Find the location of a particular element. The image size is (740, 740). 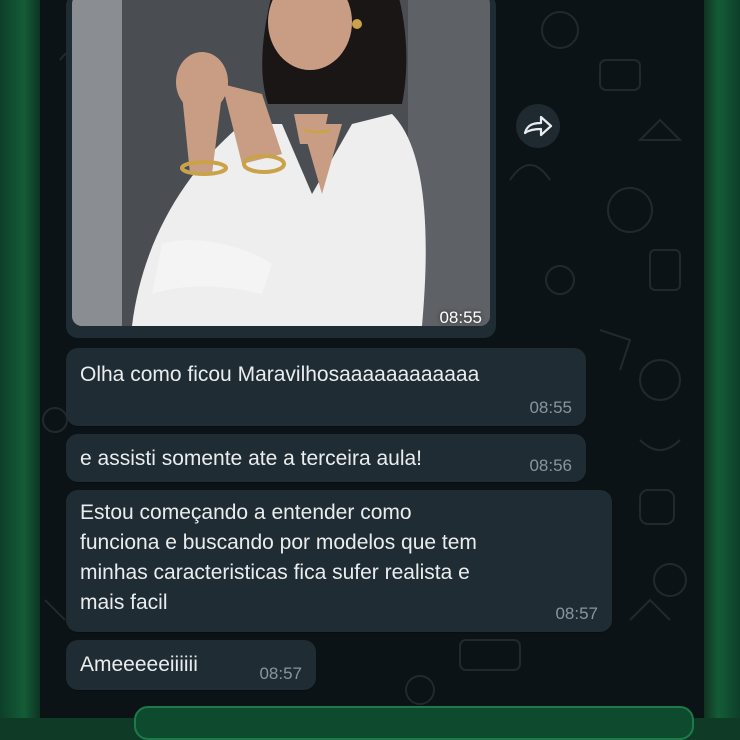

photo-timestamp: 08:55 is located at coordinates (460, 317).